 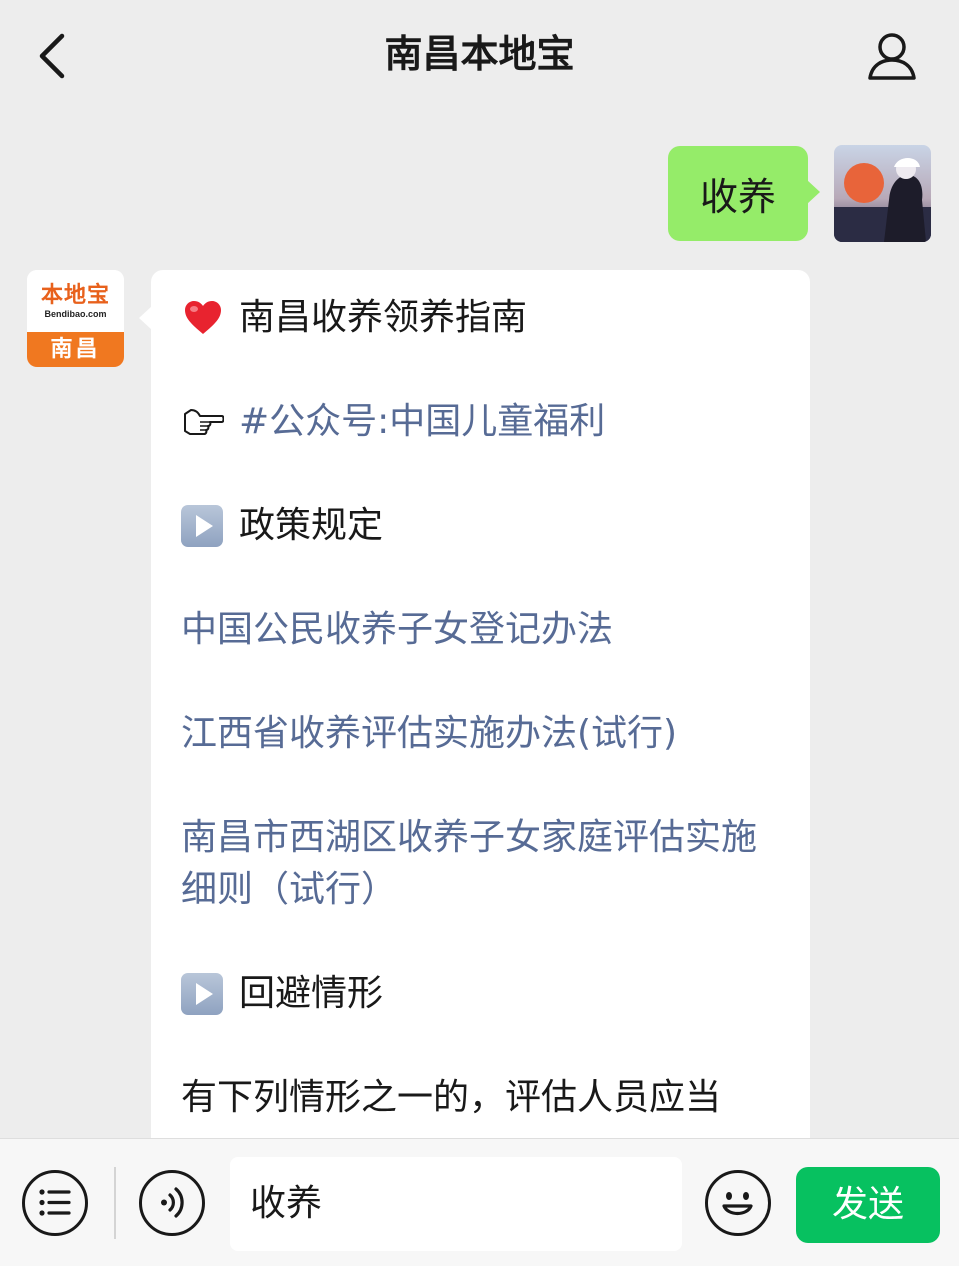 I want to click on avoid-section-line: 回避情形, so click(x=486, y=994).